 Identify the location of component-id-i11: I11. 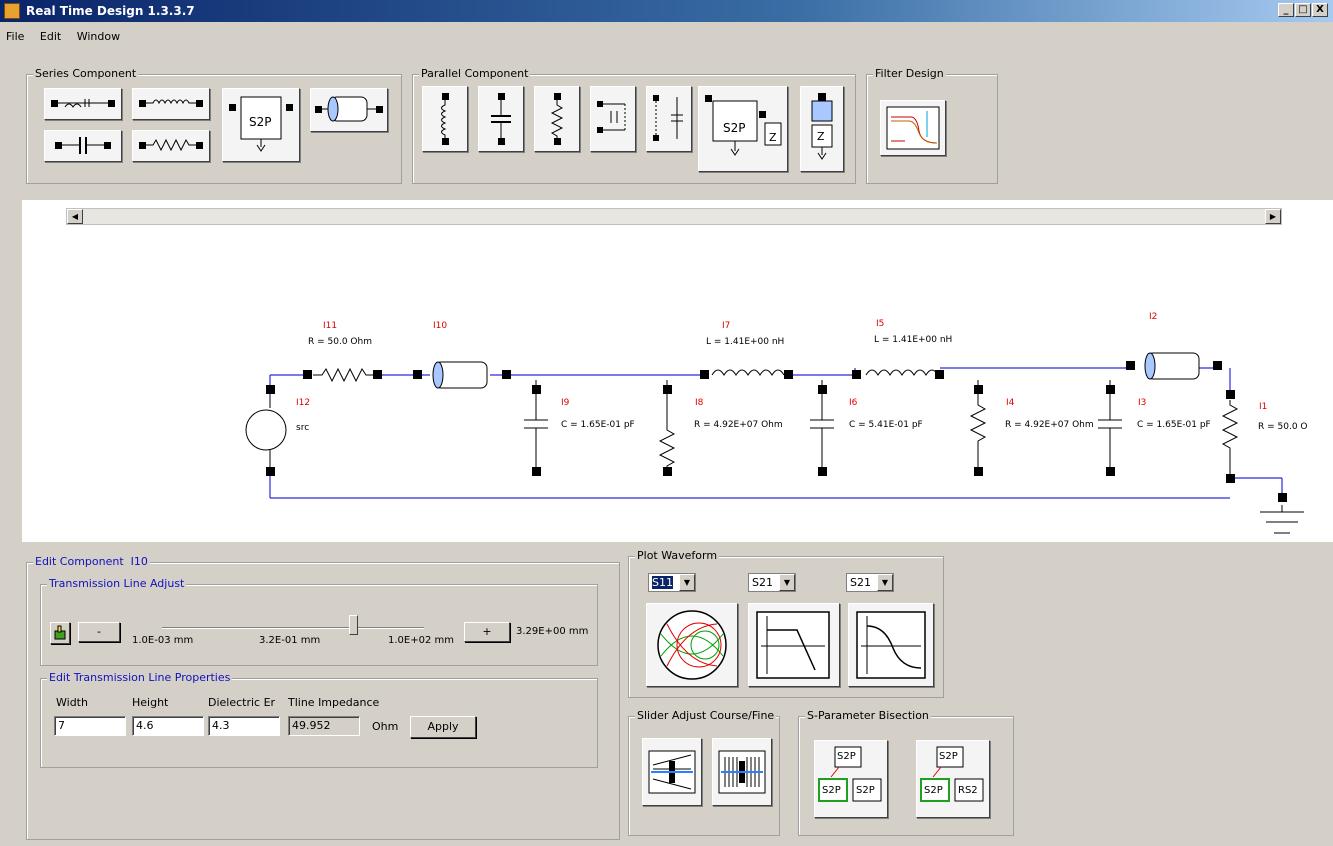
(330, 326).